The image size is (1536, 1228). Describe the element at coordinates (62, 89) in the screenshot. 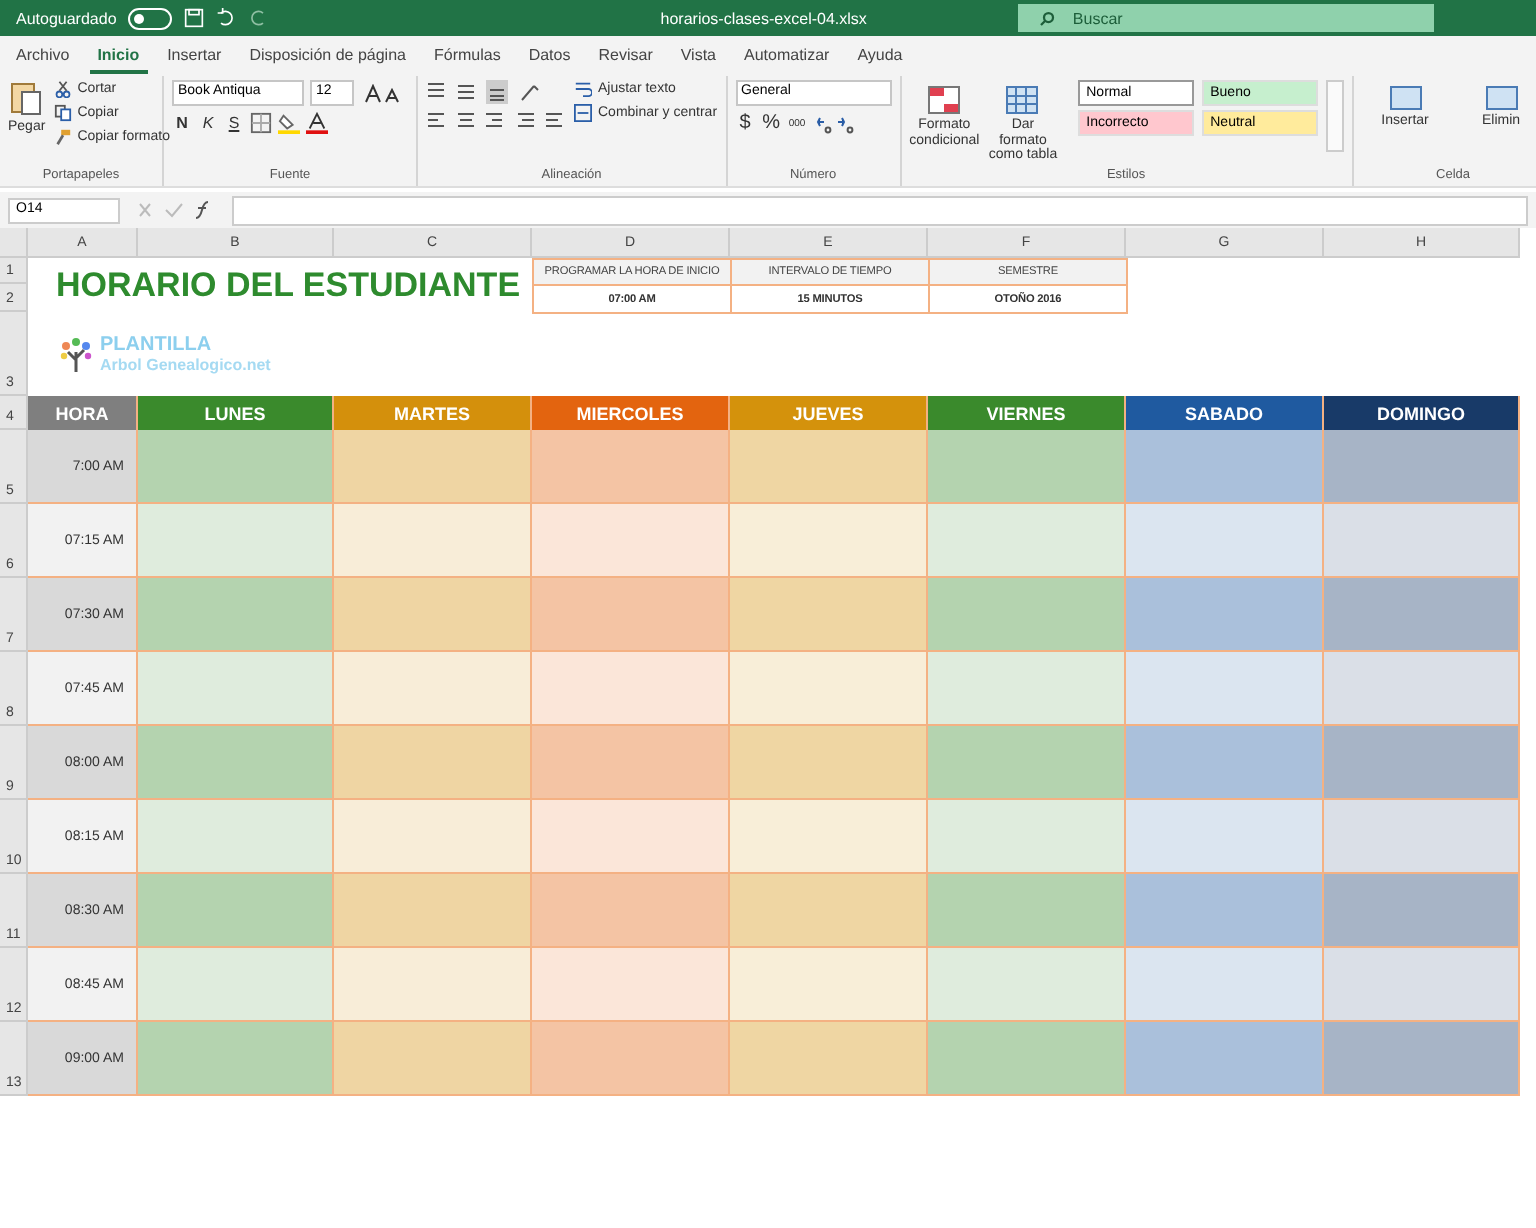

I see `scissors-icon` at that location.